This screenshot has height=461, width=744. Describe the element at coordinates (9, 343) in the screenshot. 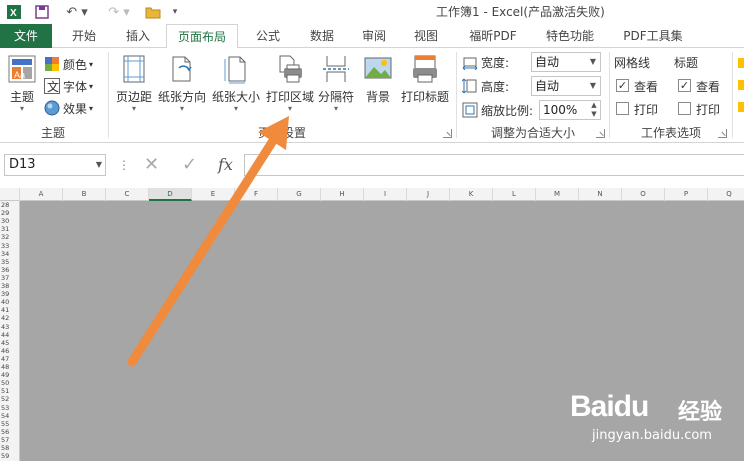

I see `row-header-45: 45` at that location.